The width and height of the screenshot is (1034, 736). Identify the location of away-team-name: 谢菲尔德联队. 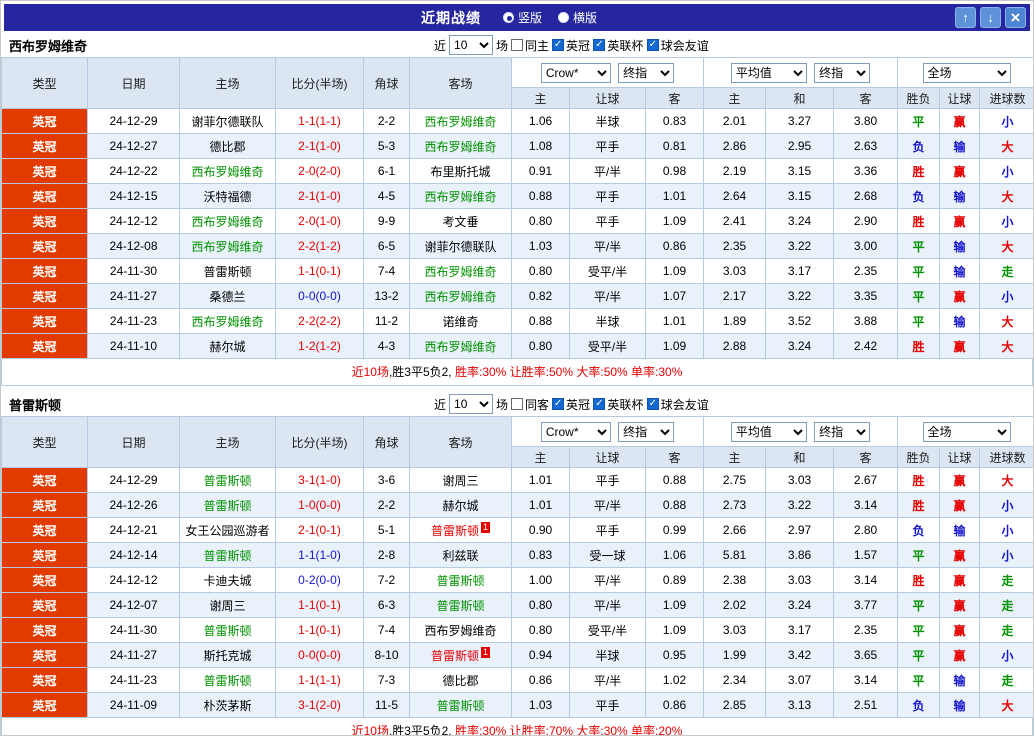
(460, 247).